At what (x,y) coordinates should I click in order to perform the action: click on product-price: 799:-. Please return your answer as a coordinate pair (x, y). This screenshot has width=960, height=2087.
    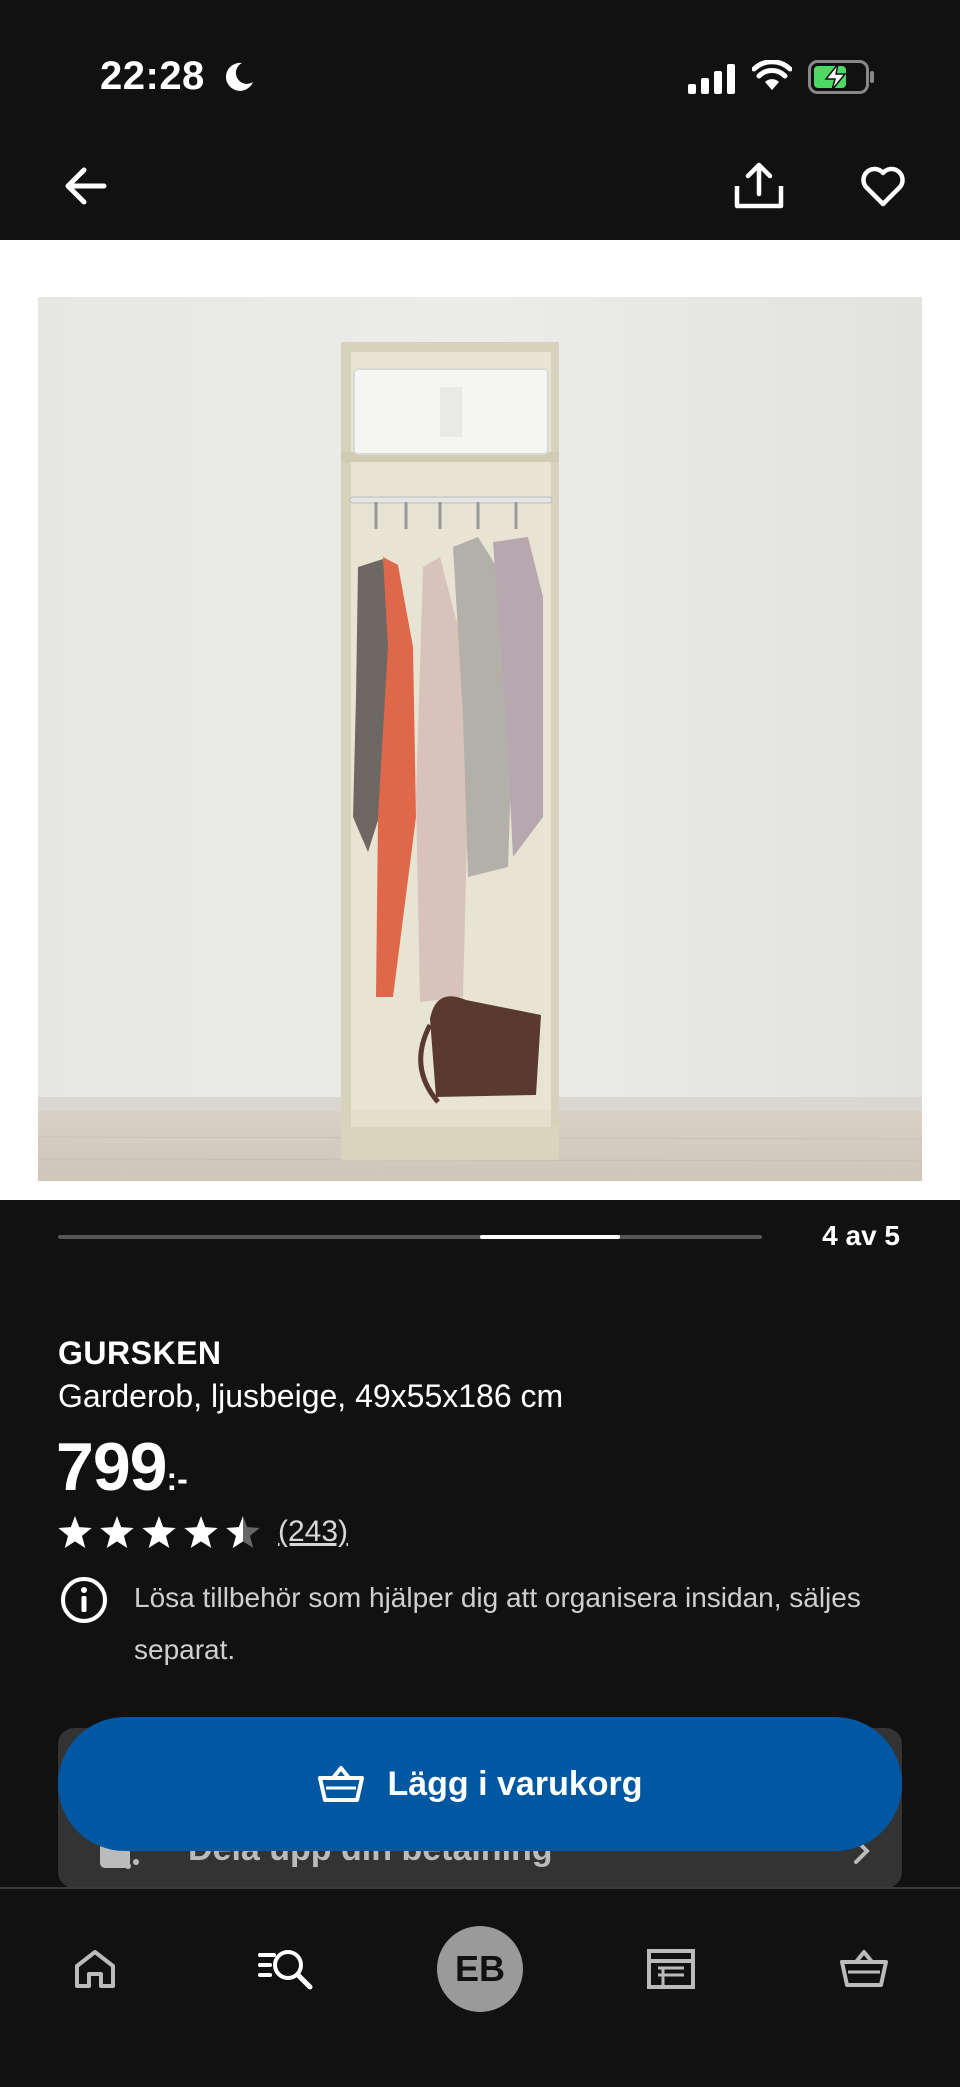
    Looking at the image, I should click on (122, 1467).